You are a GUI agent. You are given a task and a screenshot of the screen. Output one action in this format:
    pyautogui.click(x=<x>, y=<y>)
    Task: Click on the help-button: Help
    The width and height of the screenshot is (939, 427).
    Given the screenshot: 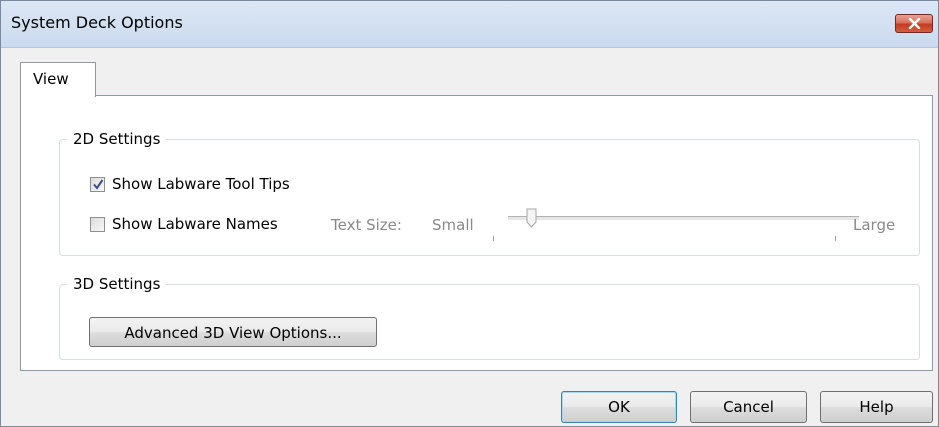 What is the action you would take?
    pyautogui.click(x=876, y=407)
    